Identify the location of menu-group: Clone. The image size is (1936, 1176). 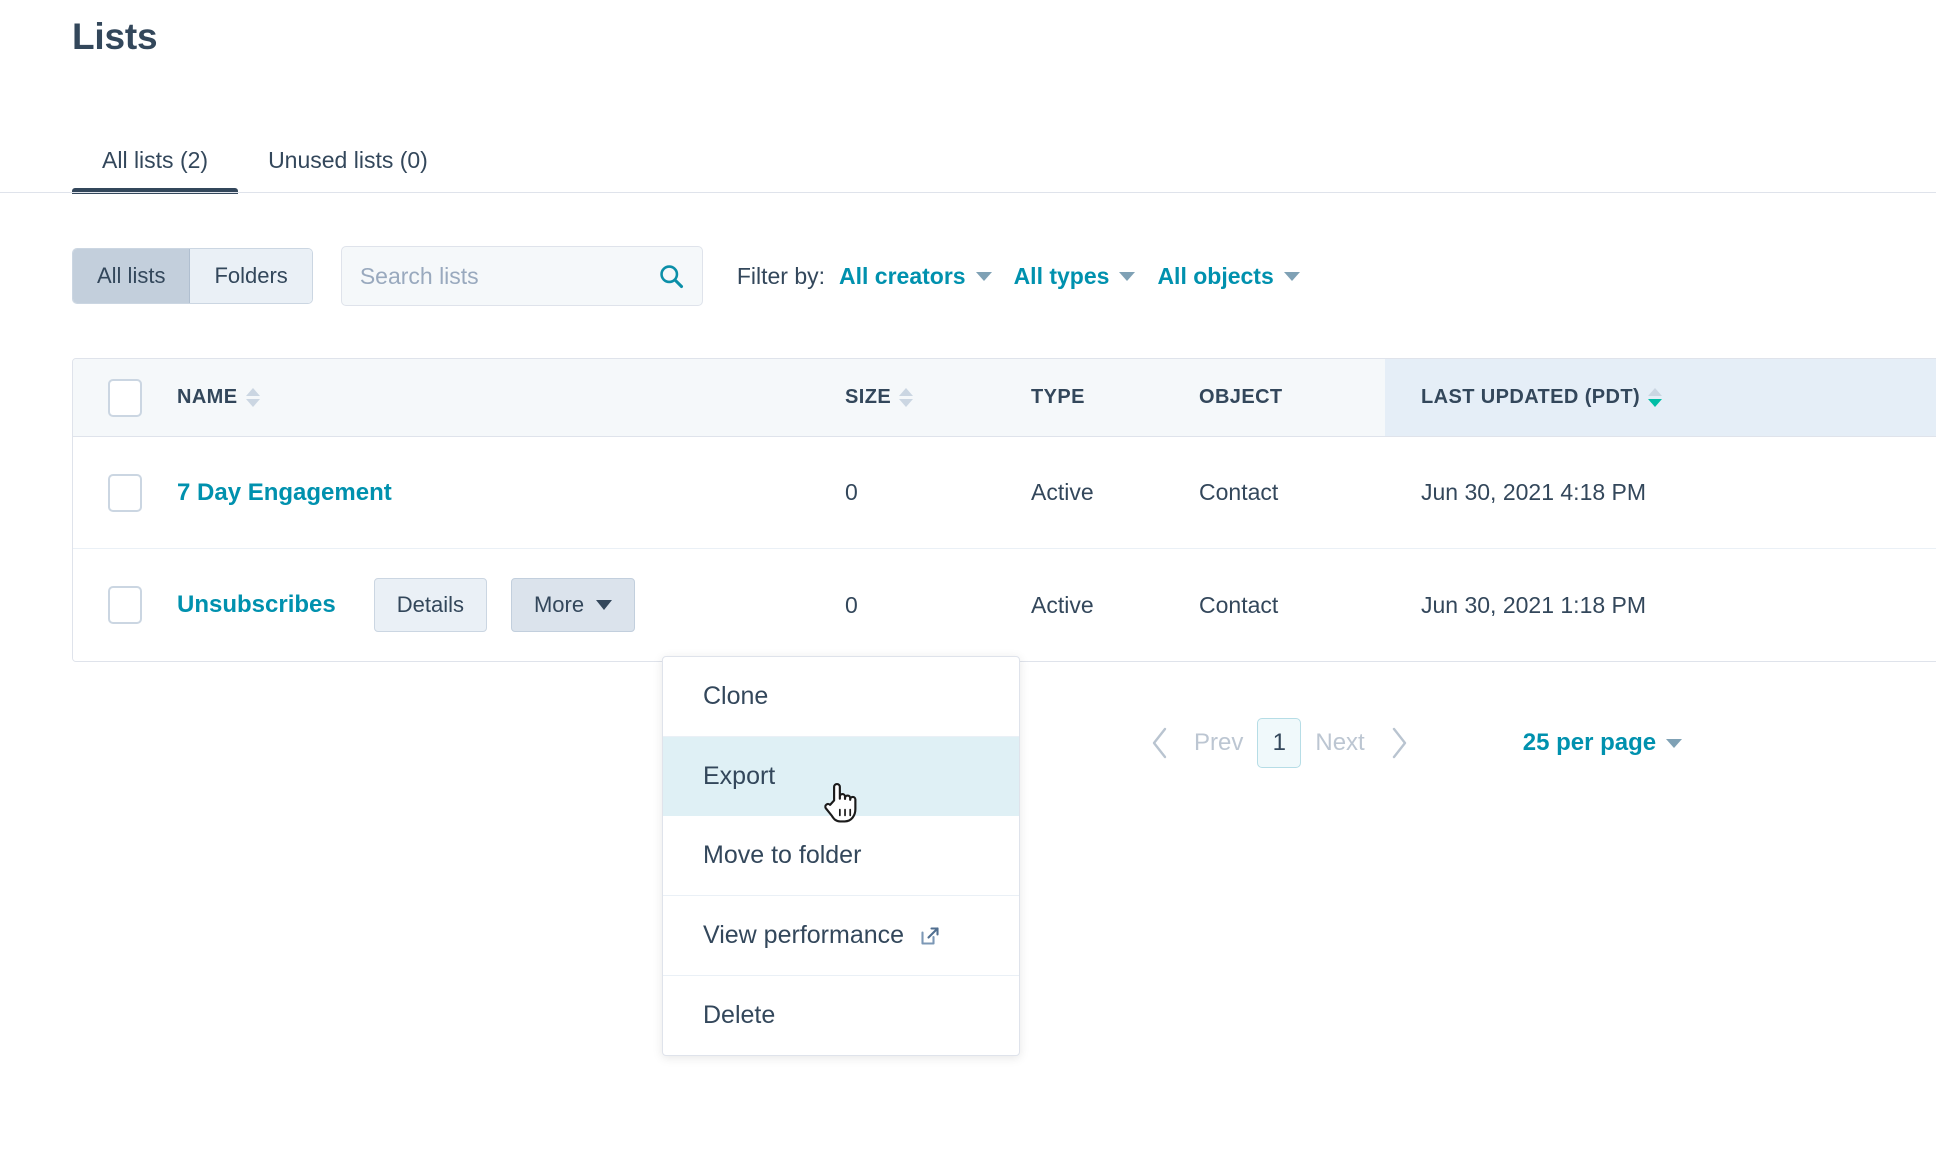
(841, 697).